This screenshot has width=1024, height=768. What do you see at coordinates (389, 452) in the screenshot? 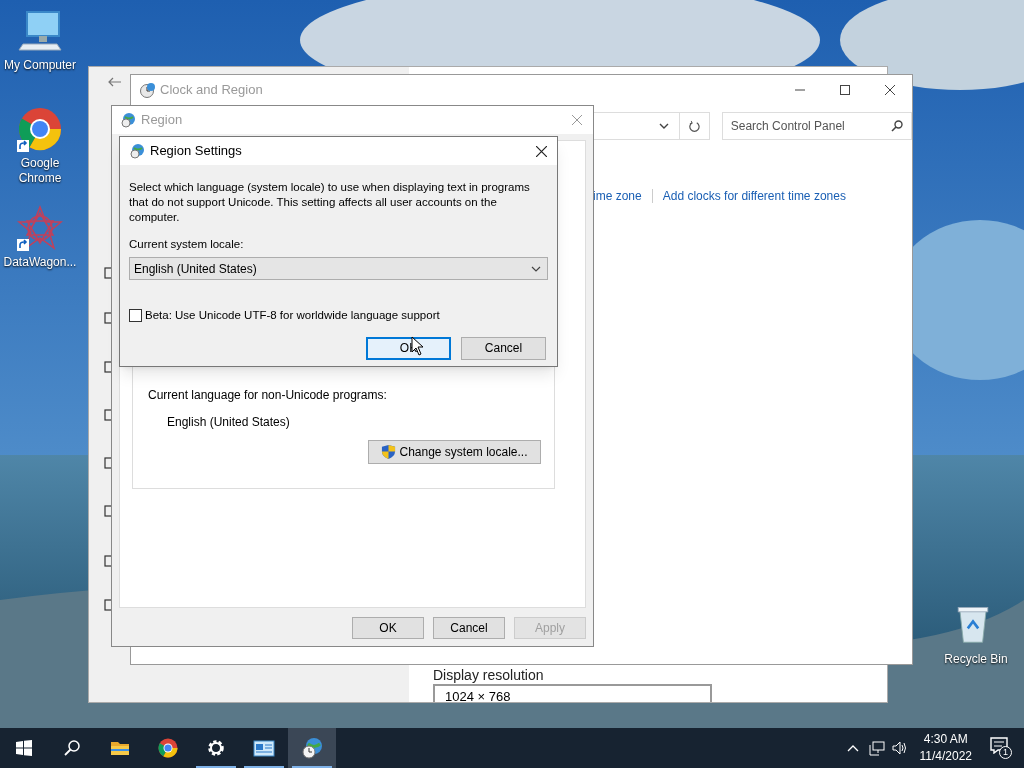
I see `shield-icon` at bounding box center [389, 452].